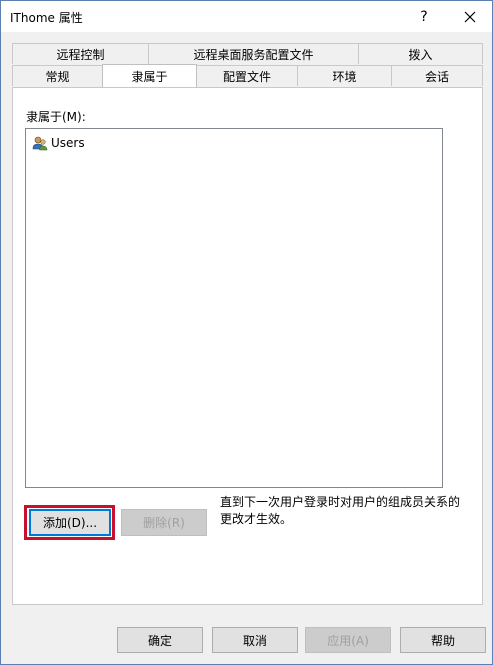 This screenshot has height=665, width=493. I want to click on user-group-icon, so click(40, 143).